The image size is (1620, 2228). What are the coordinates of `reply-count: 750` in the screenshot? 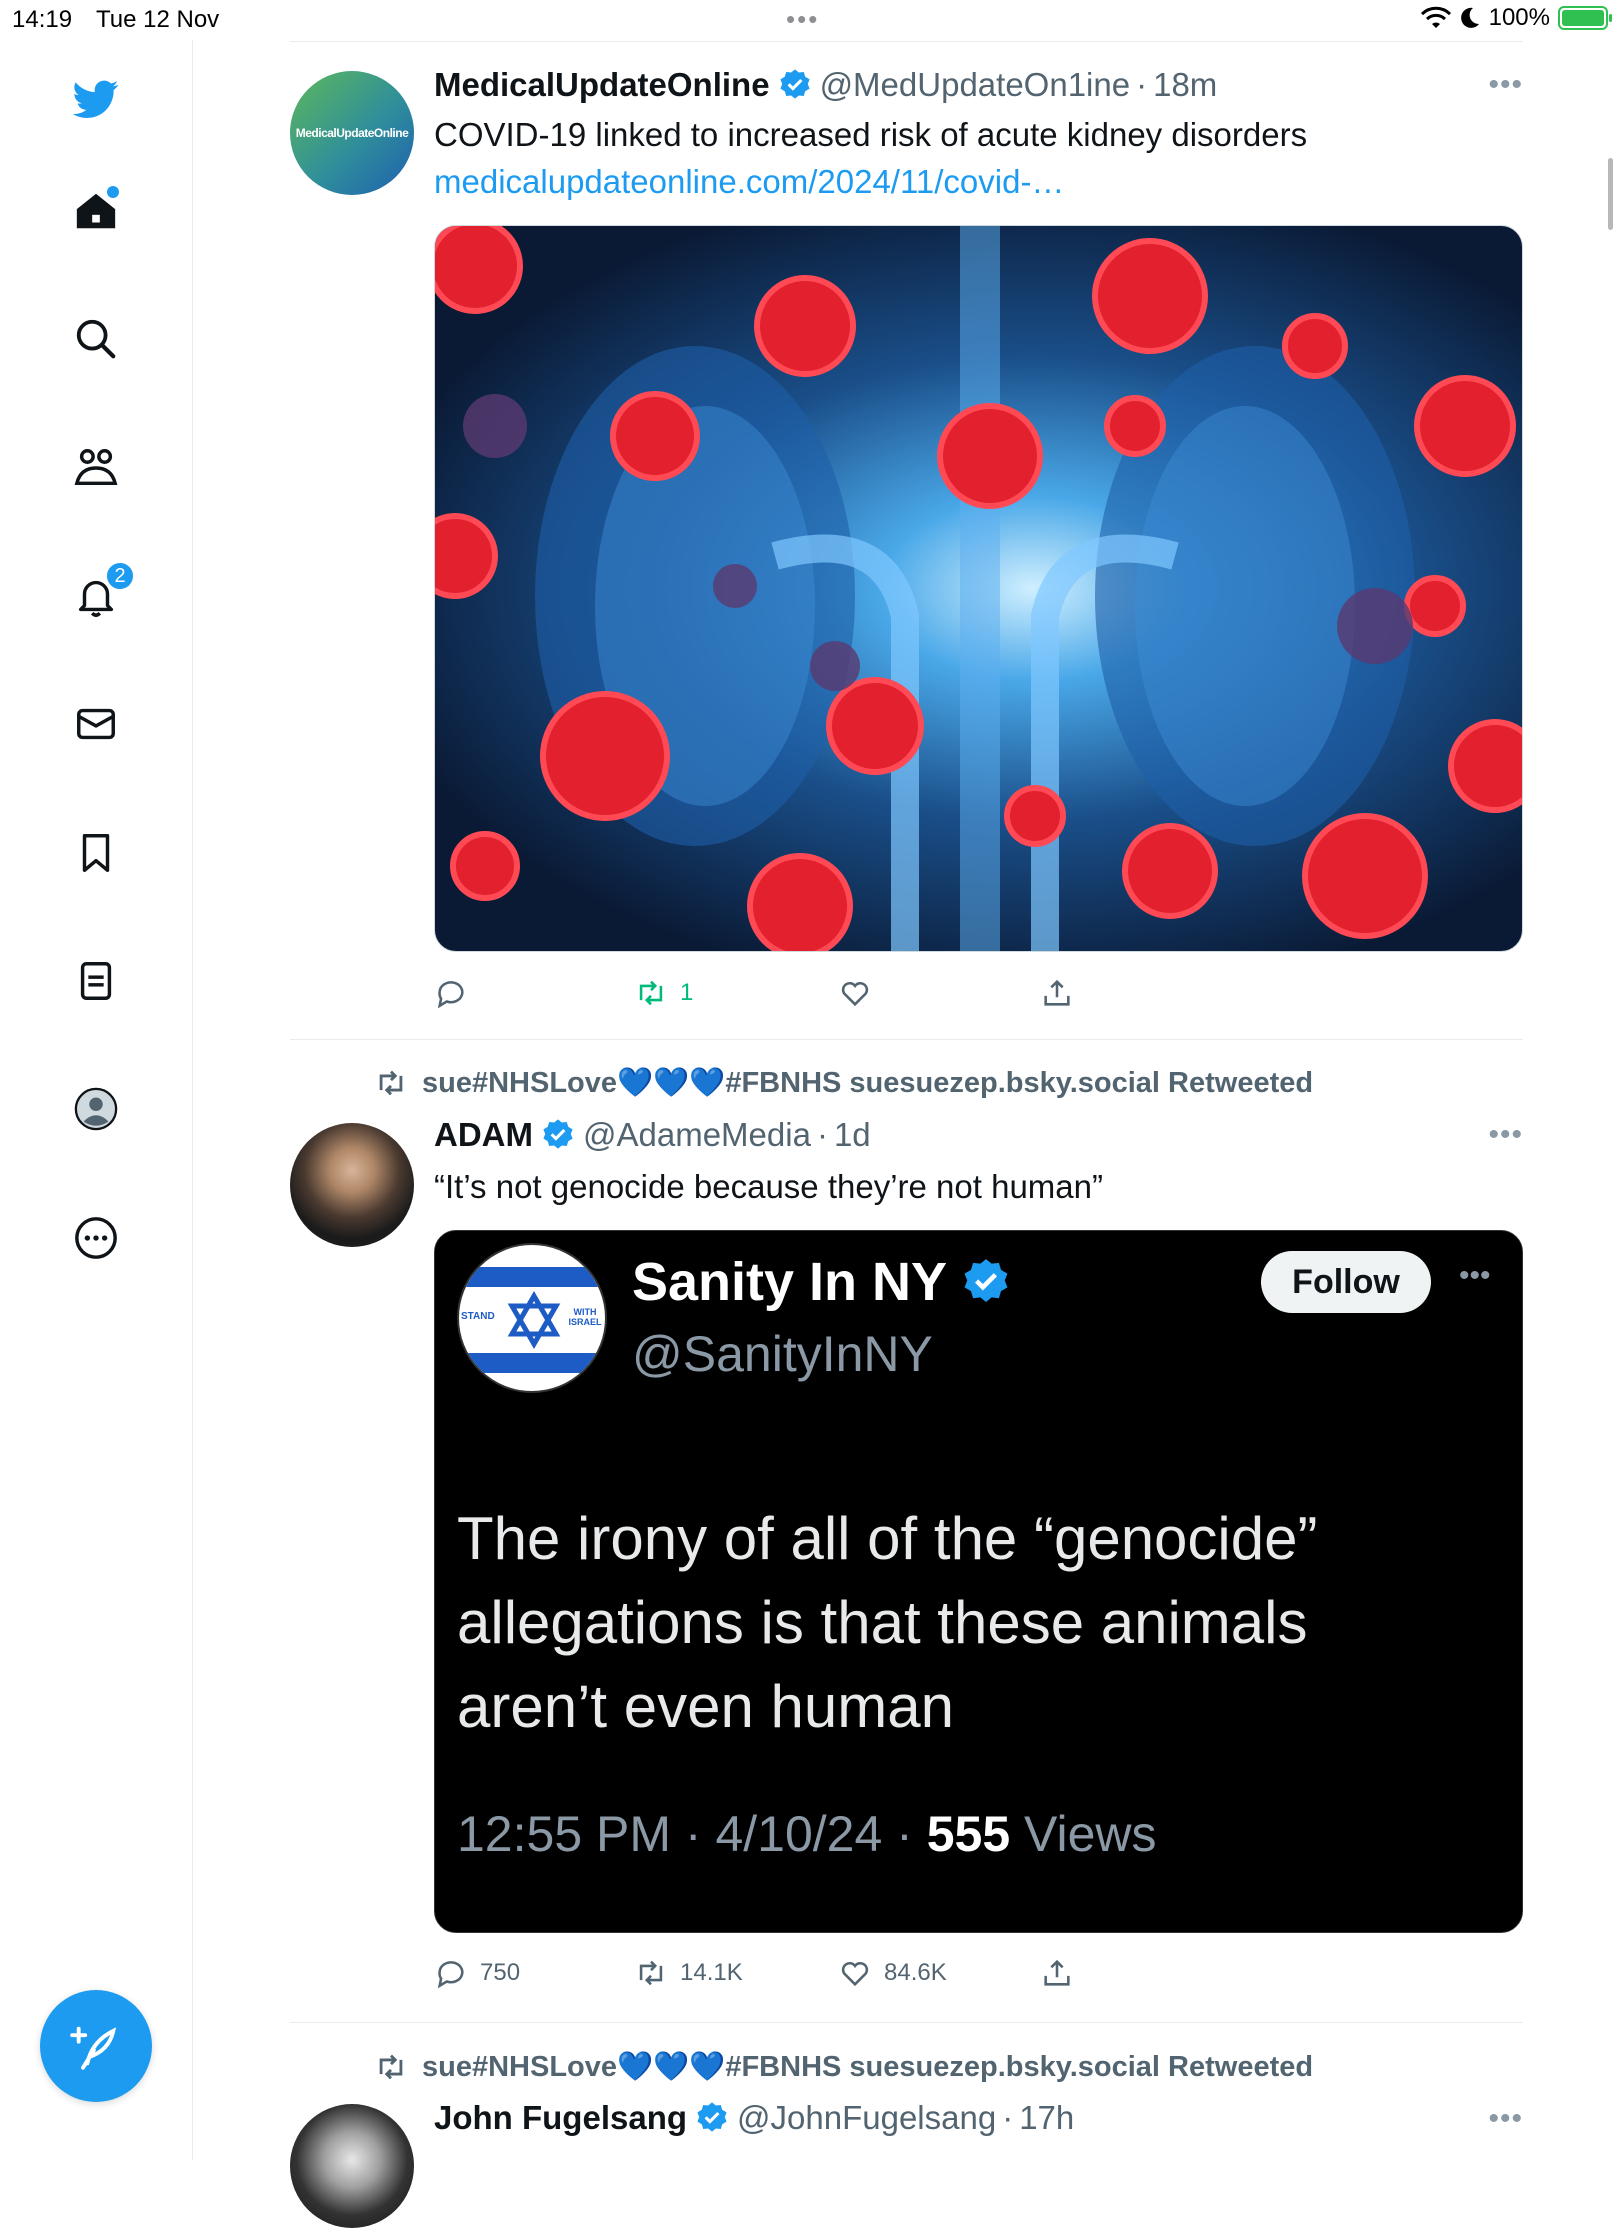 It's located at (500, 1972).